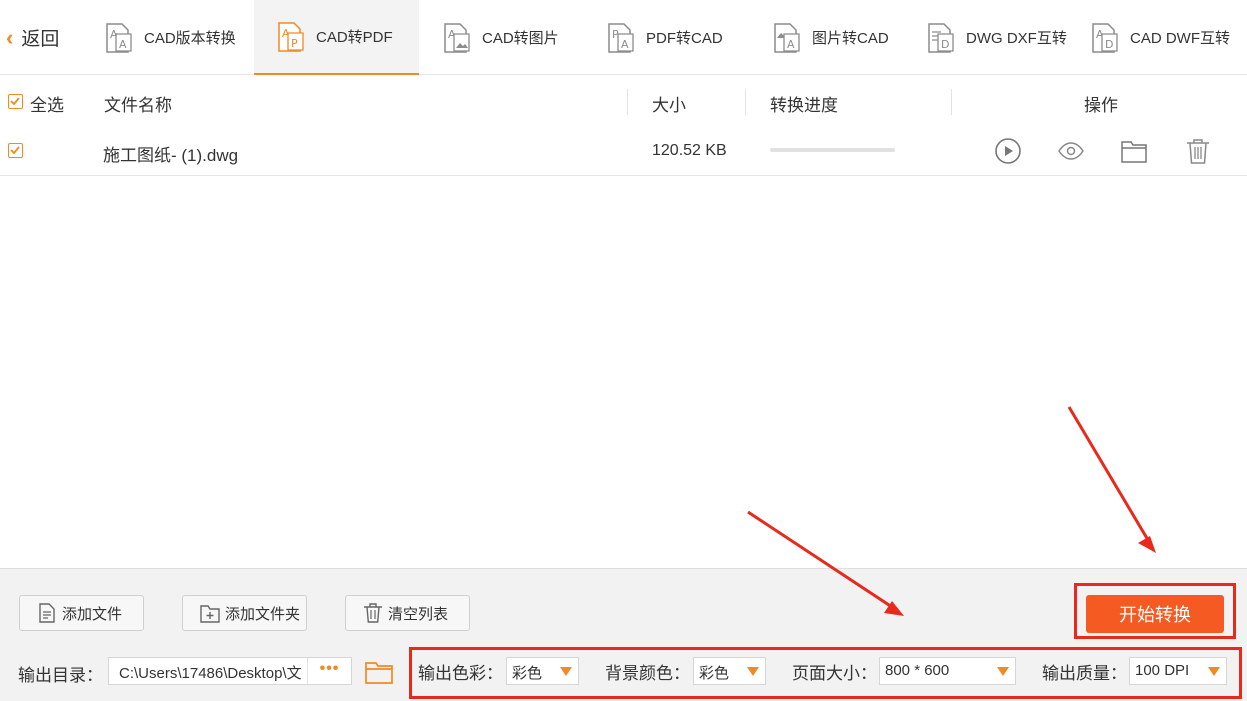 This screenshot has height=701, width=1247. I want to click on cad-dwf-icon: AD, so click(1105, 38).